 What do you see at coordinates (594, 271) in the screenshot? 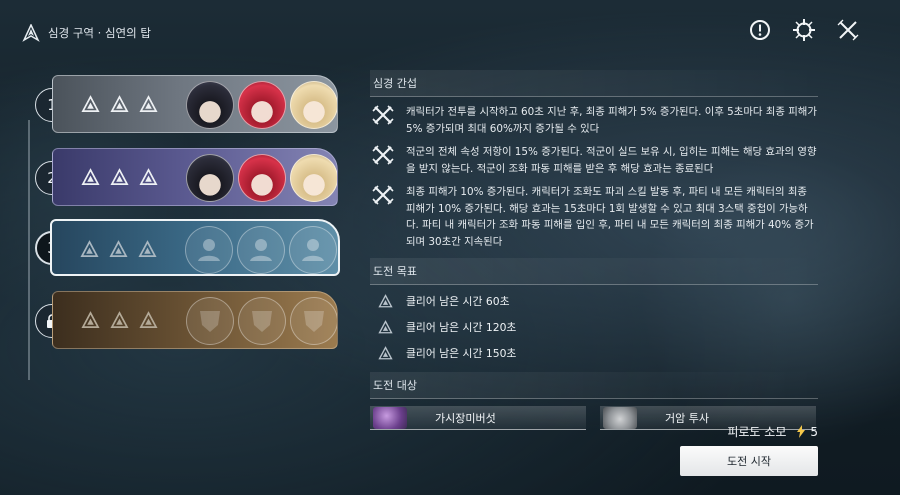
I see `goals-title: 도전 목표` at bounding box center [594, 271].